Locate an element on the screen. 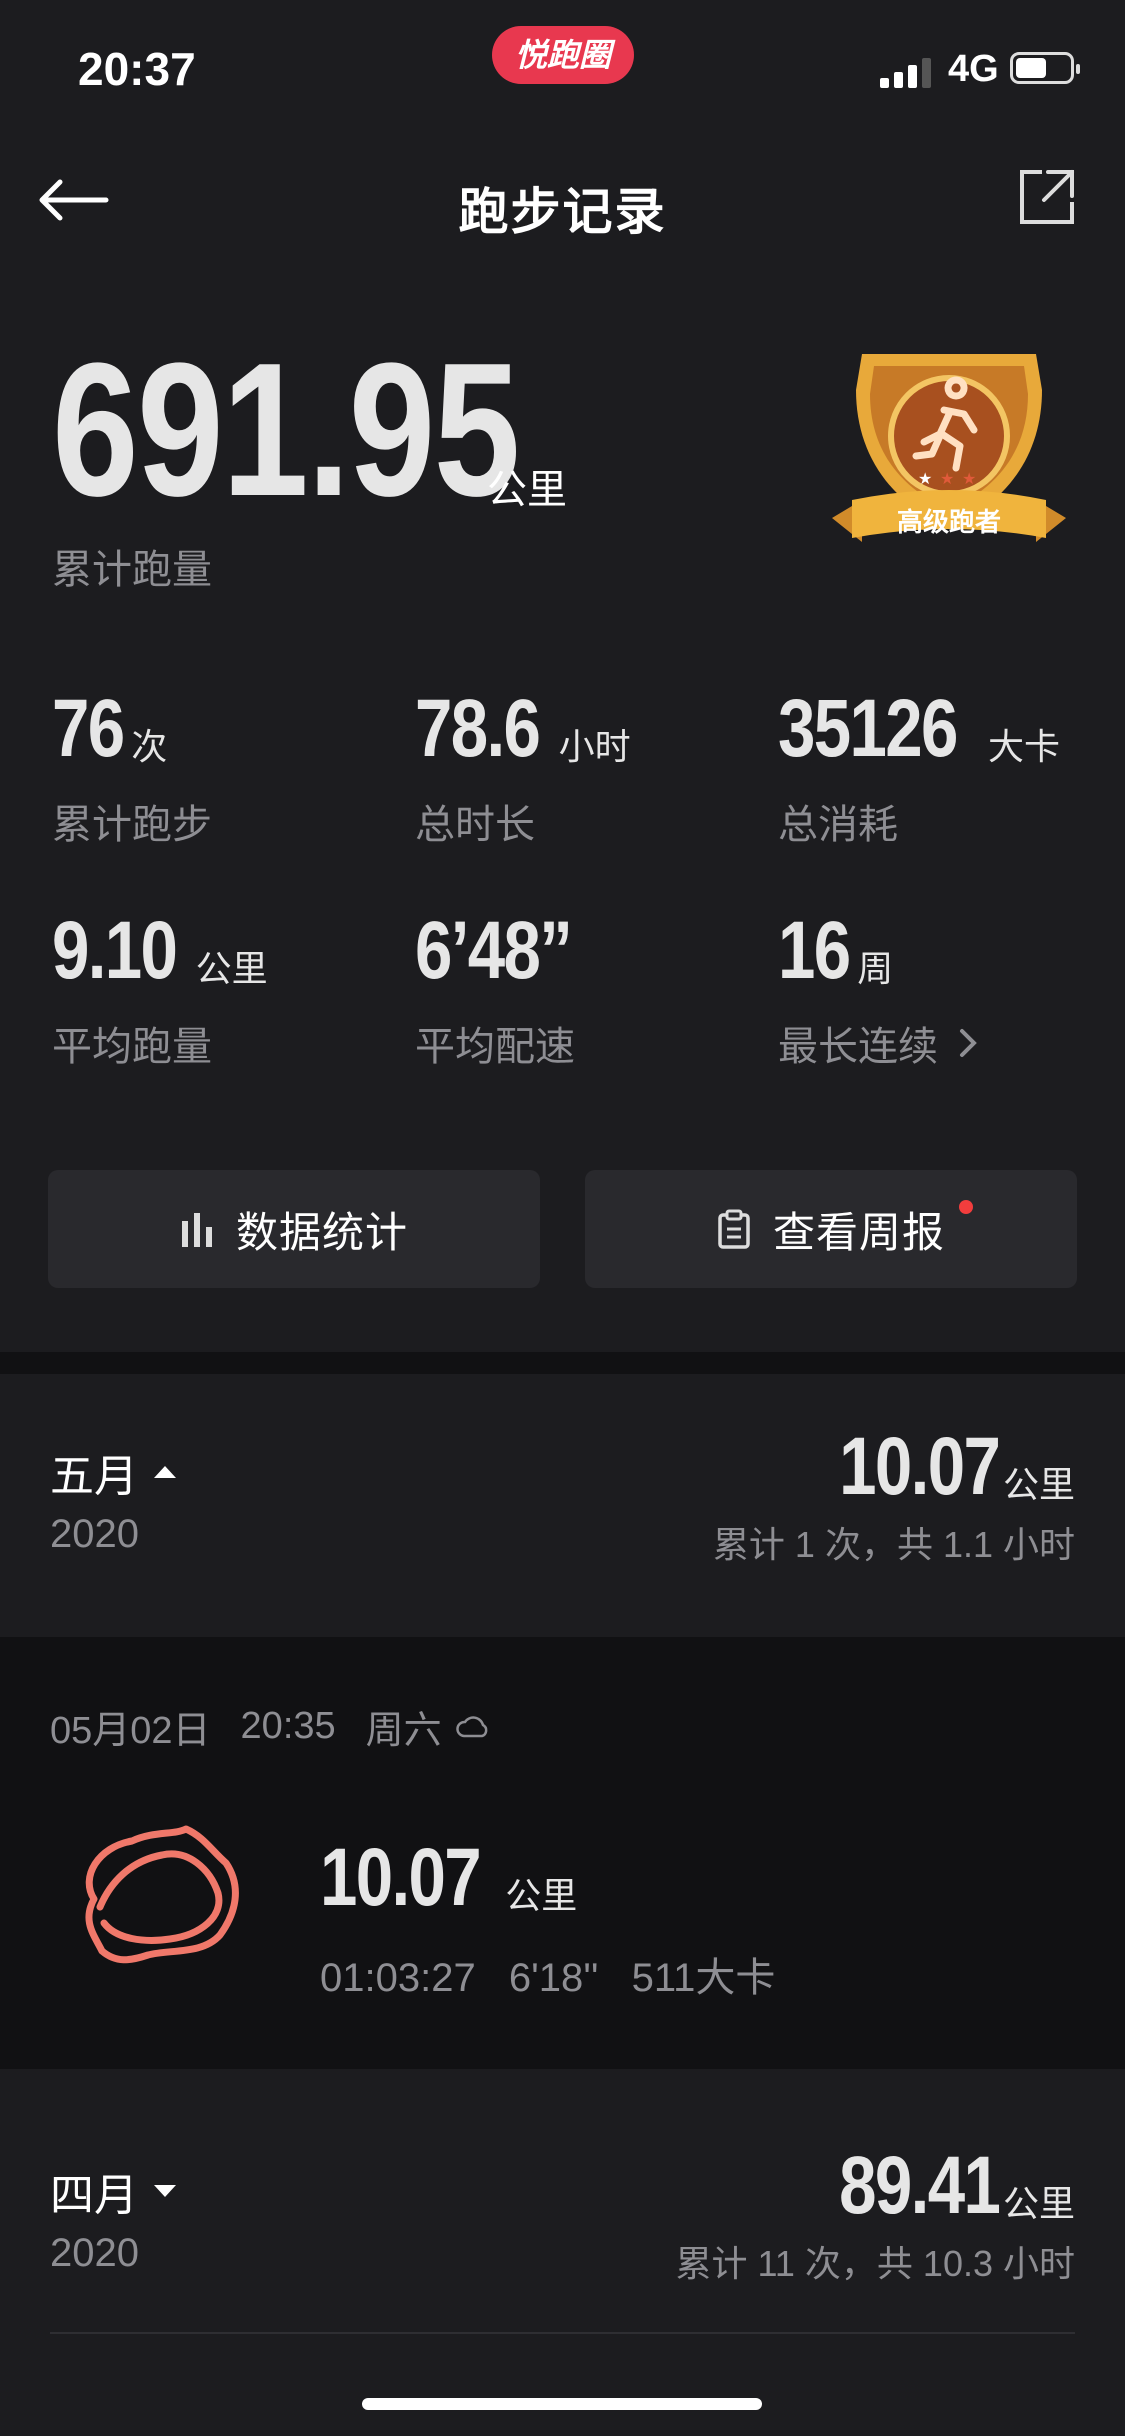 Image resolution: width=1125 pixels, height=2436 pixels. month-name-row: 四月 is located at coordinates (114, 2191).